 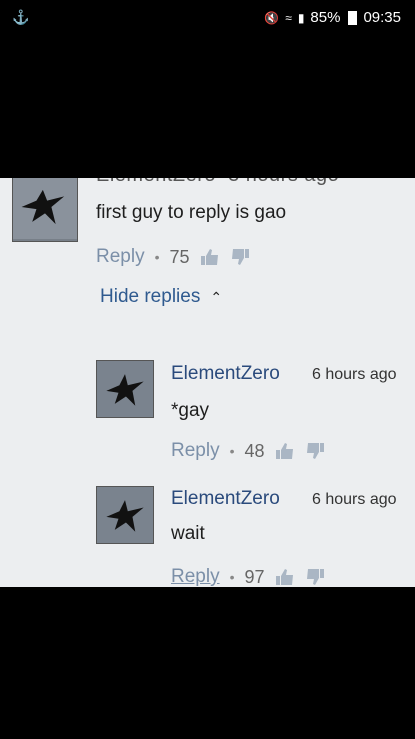 I want to click on signal-icon: ▮, so click(x=301, y=17).